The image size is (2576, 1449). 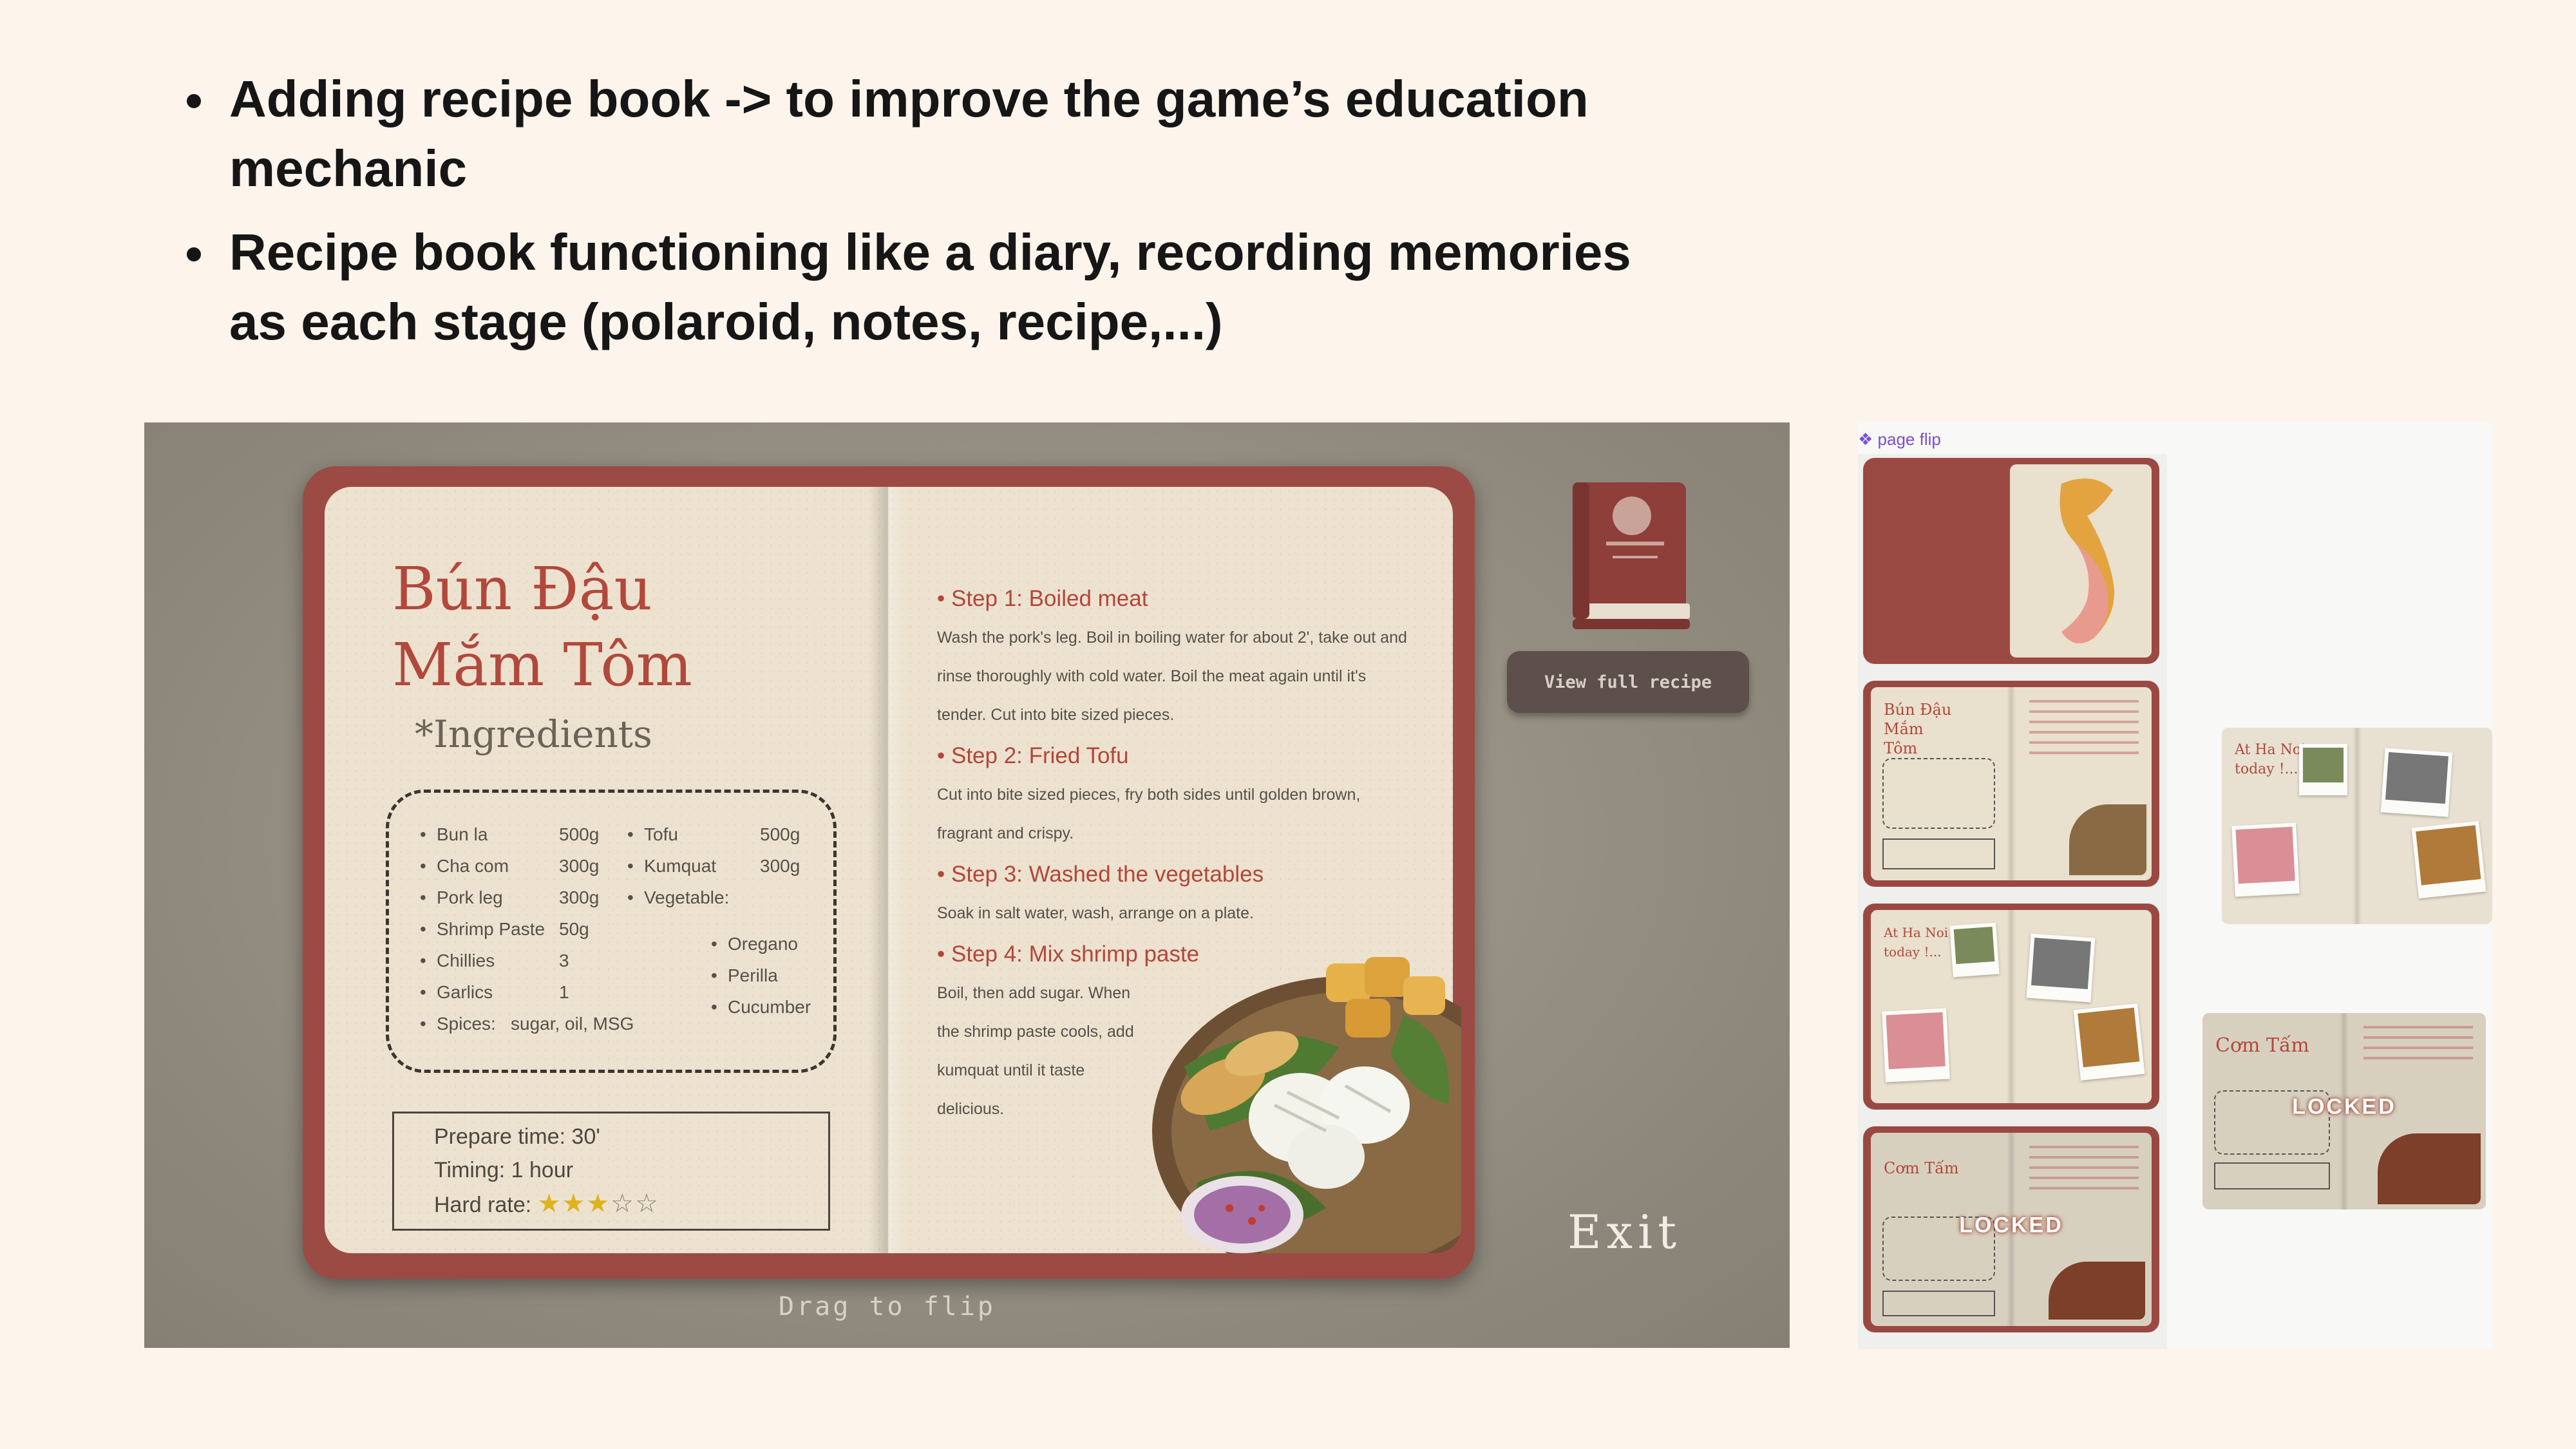 I want to click on timing: Timing: 1 hour, so click(x=504, y=1170).